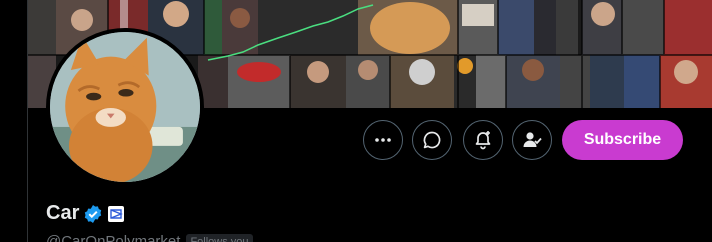 The height and width of the screenshot is (242, 712). What do you see at coordinates (113, 237) in the screenshot?
I see `profile-handle: @CarOnPolymarket` at bounding box center [113, 237].